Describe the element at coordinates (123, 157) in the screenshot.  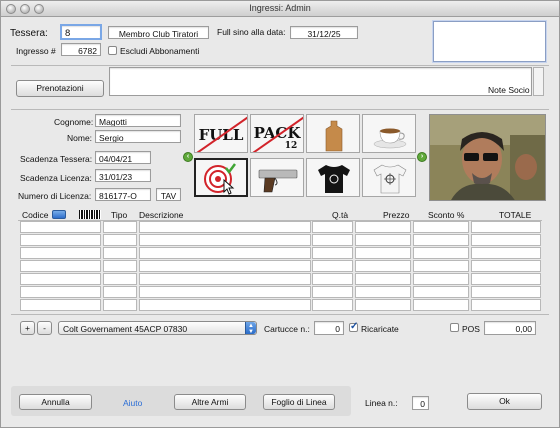
I see `scadenza-tessera-field: 04/04/21` at that location.